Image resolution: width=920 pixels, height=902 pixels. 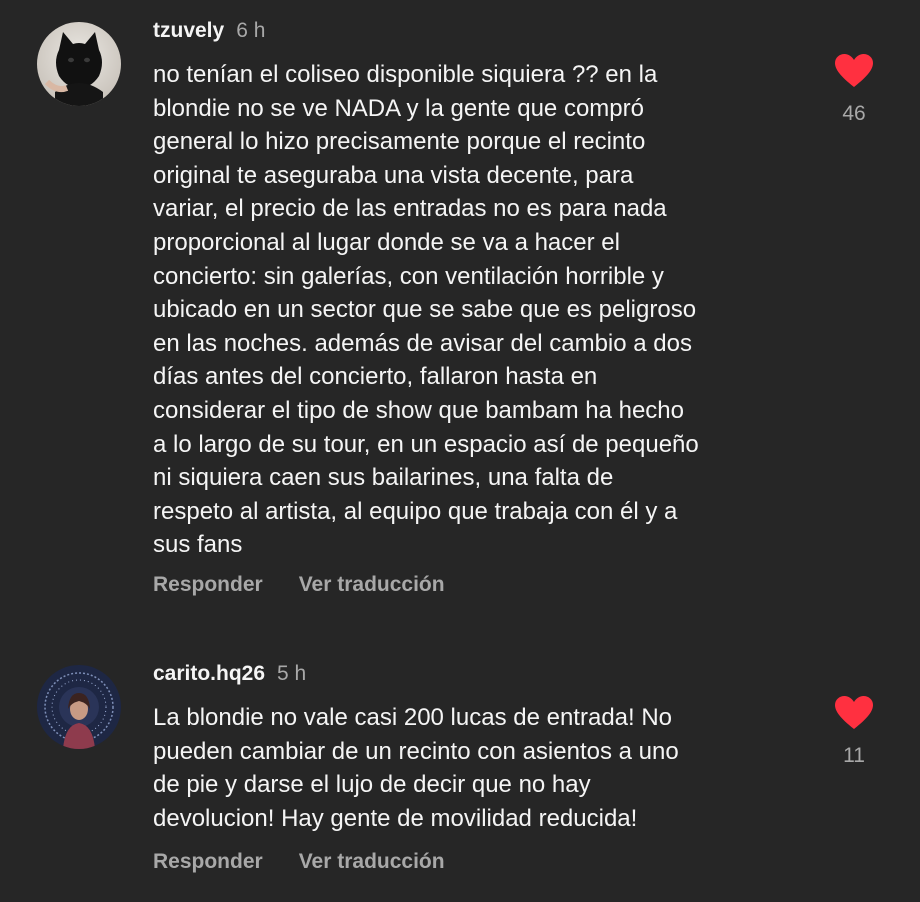 I want to click on black-cat-avatar-icon, so click(x=79, y=64).